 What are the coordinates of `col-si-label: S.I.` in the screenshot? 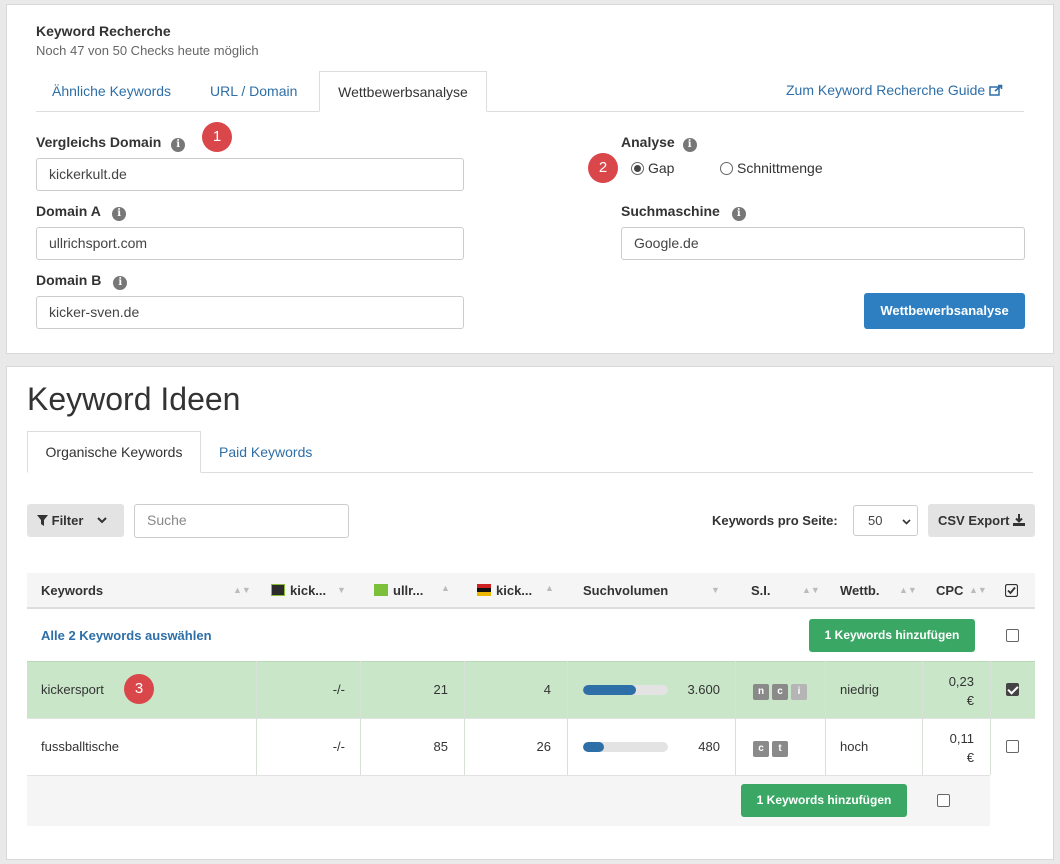 It's located at (761, 590).